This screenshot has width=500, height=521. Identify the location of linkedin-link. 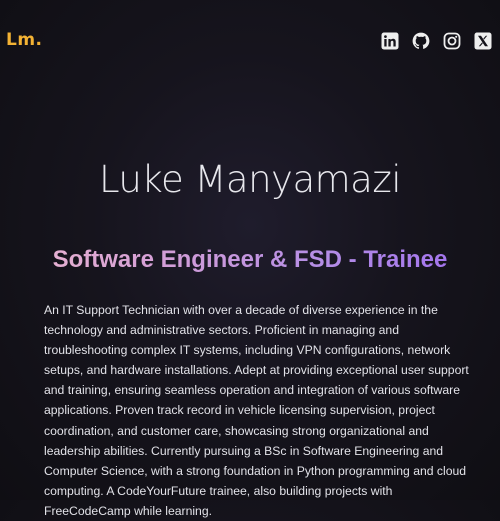
(390, 41).